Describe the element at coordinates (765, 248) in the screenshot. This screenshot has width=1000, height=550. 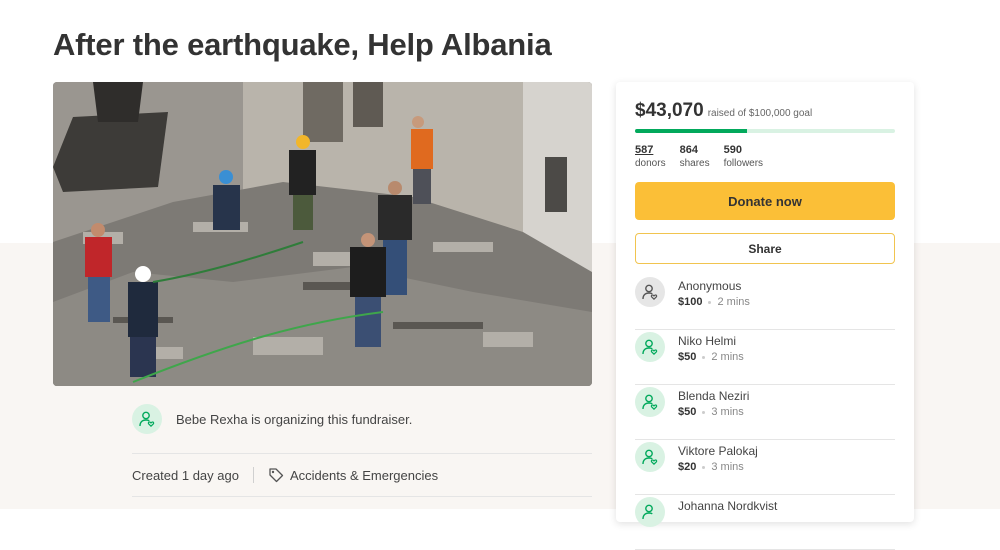
I see `share-button: Share` at that location.